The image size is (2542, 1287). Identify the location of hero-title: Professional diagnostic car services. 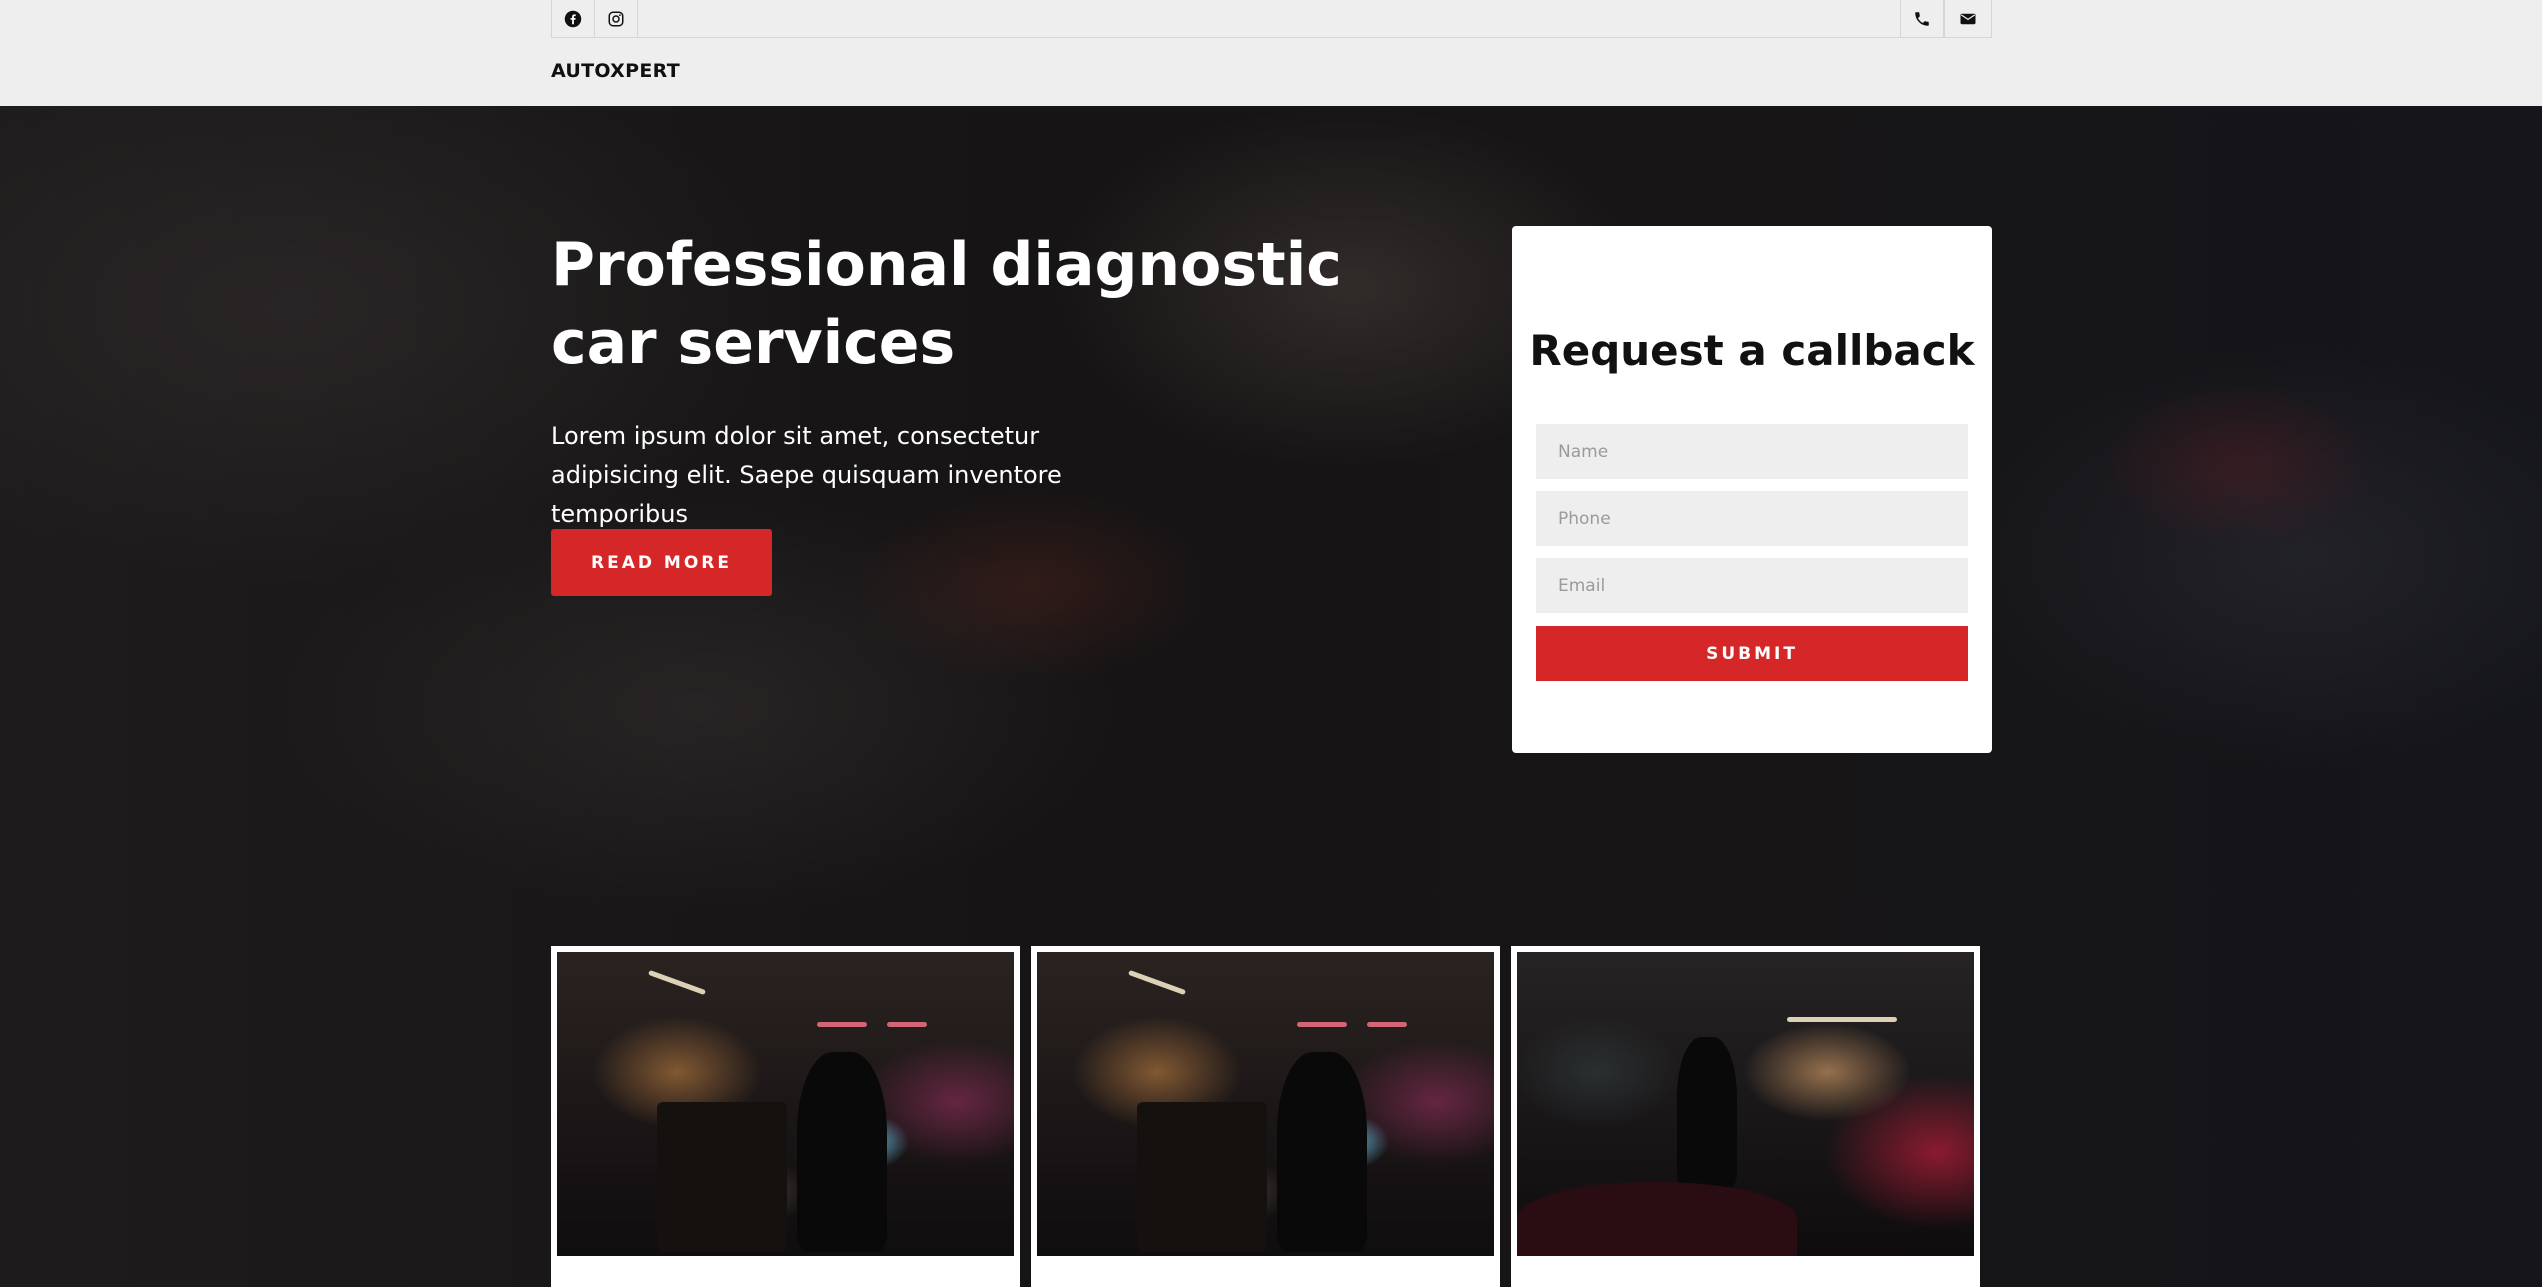
(946, 304).